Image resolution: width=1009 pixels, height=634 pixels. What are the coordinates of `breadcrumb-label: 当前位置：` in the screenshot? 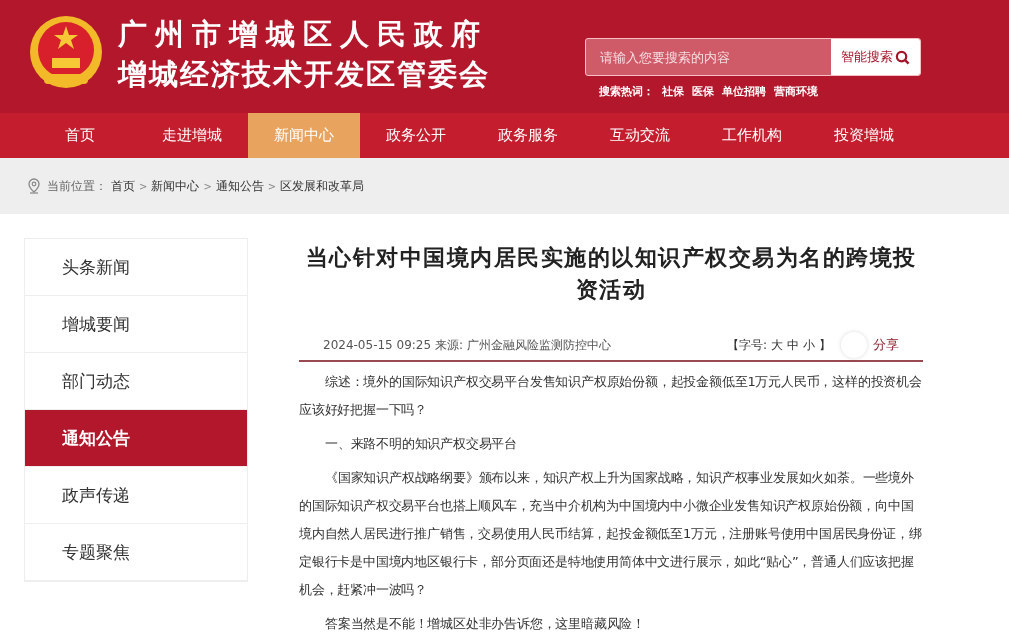 It's located at (77, 186).